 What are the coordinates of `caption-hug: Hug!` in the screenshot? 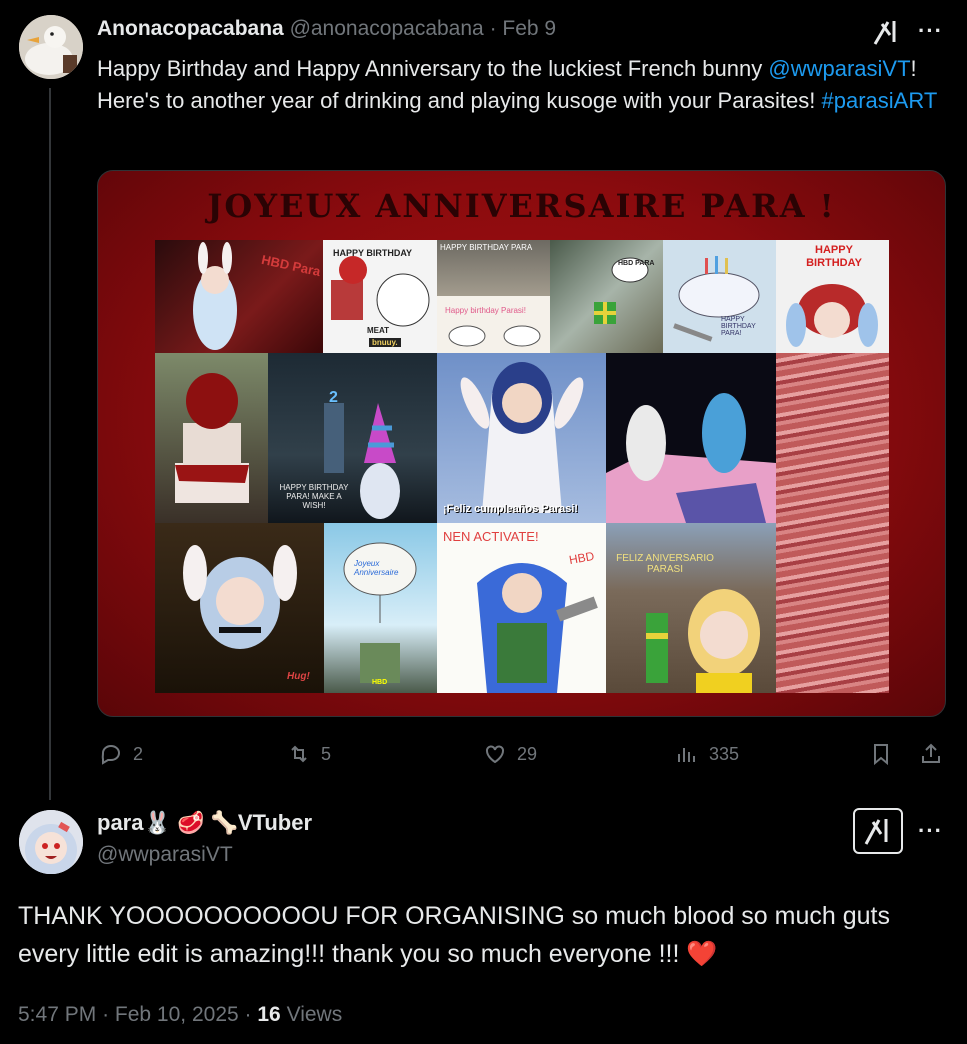 It's located at (298, 676).